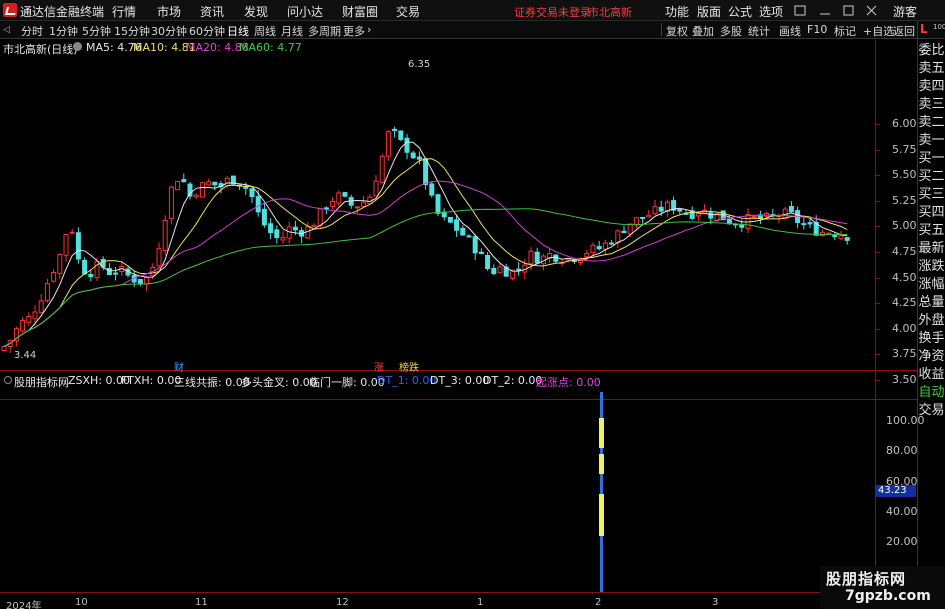 Image resolution: width=945 pixels, height=609 pixels. What do you see at coordinates (32, 31) in the screenshot?
I see `period-fenshi: 分时` at bounding box center [32, 31].